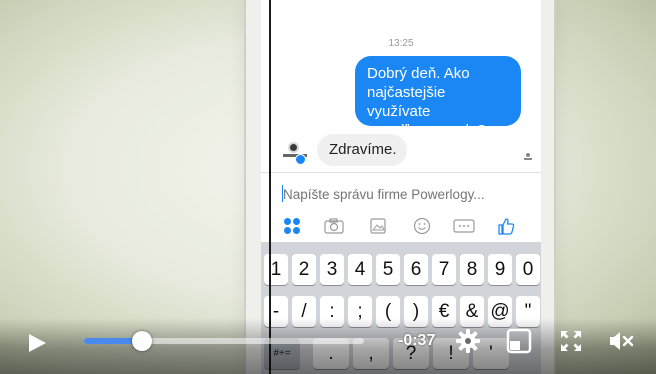 Image resolution: width=656 pixels, height=374 pixels. What do you see at coordinates (378, 226) in the screenshot?
I see `gallery-icon` at bounding box center [378, 226].